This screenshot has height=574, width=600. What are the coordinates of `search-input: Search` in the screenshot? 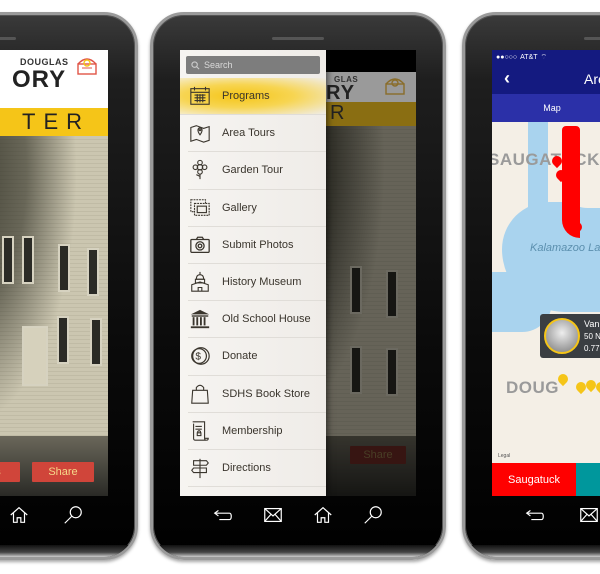 It's located at (253, 65).